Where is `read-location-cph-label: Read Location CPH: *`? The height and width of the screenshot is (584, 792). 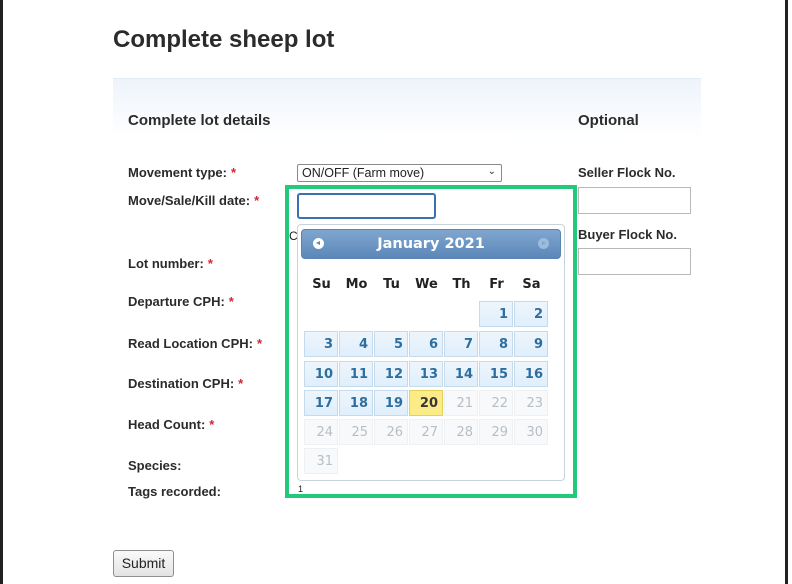 read-location-cph-label: Read Location CPH: * is located at coordinates (195, 343).